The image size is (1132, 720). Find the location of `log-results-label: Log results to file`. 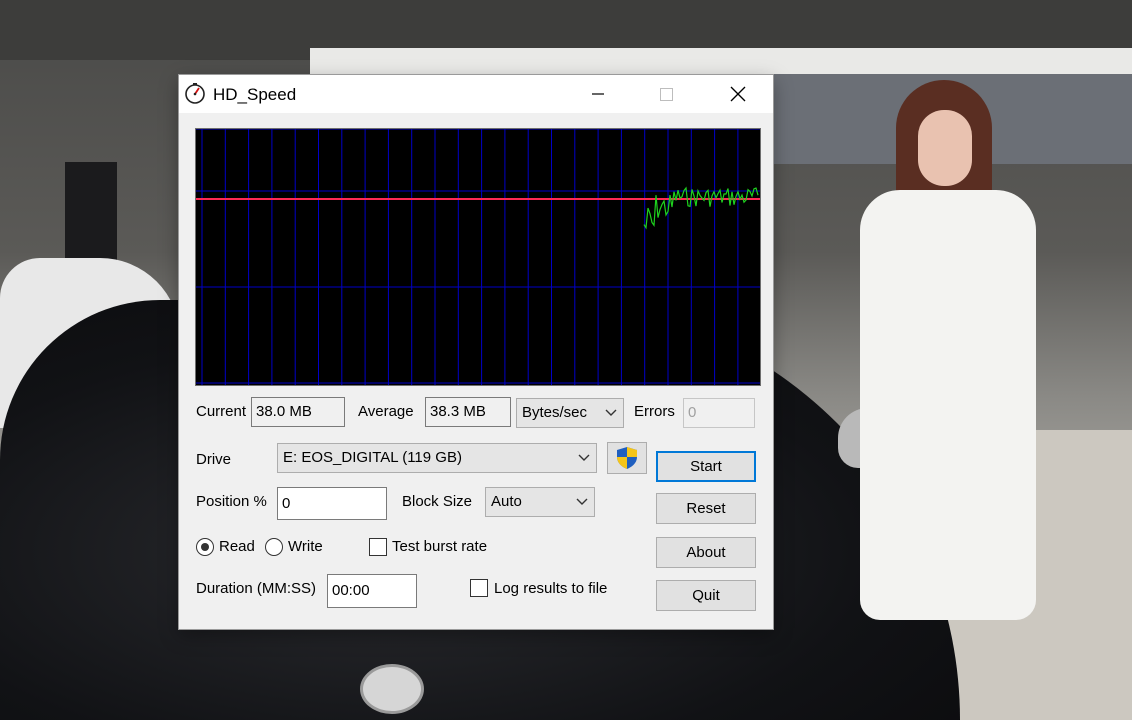

log-results-label: Log results to file is located at coordinates (550, 588).